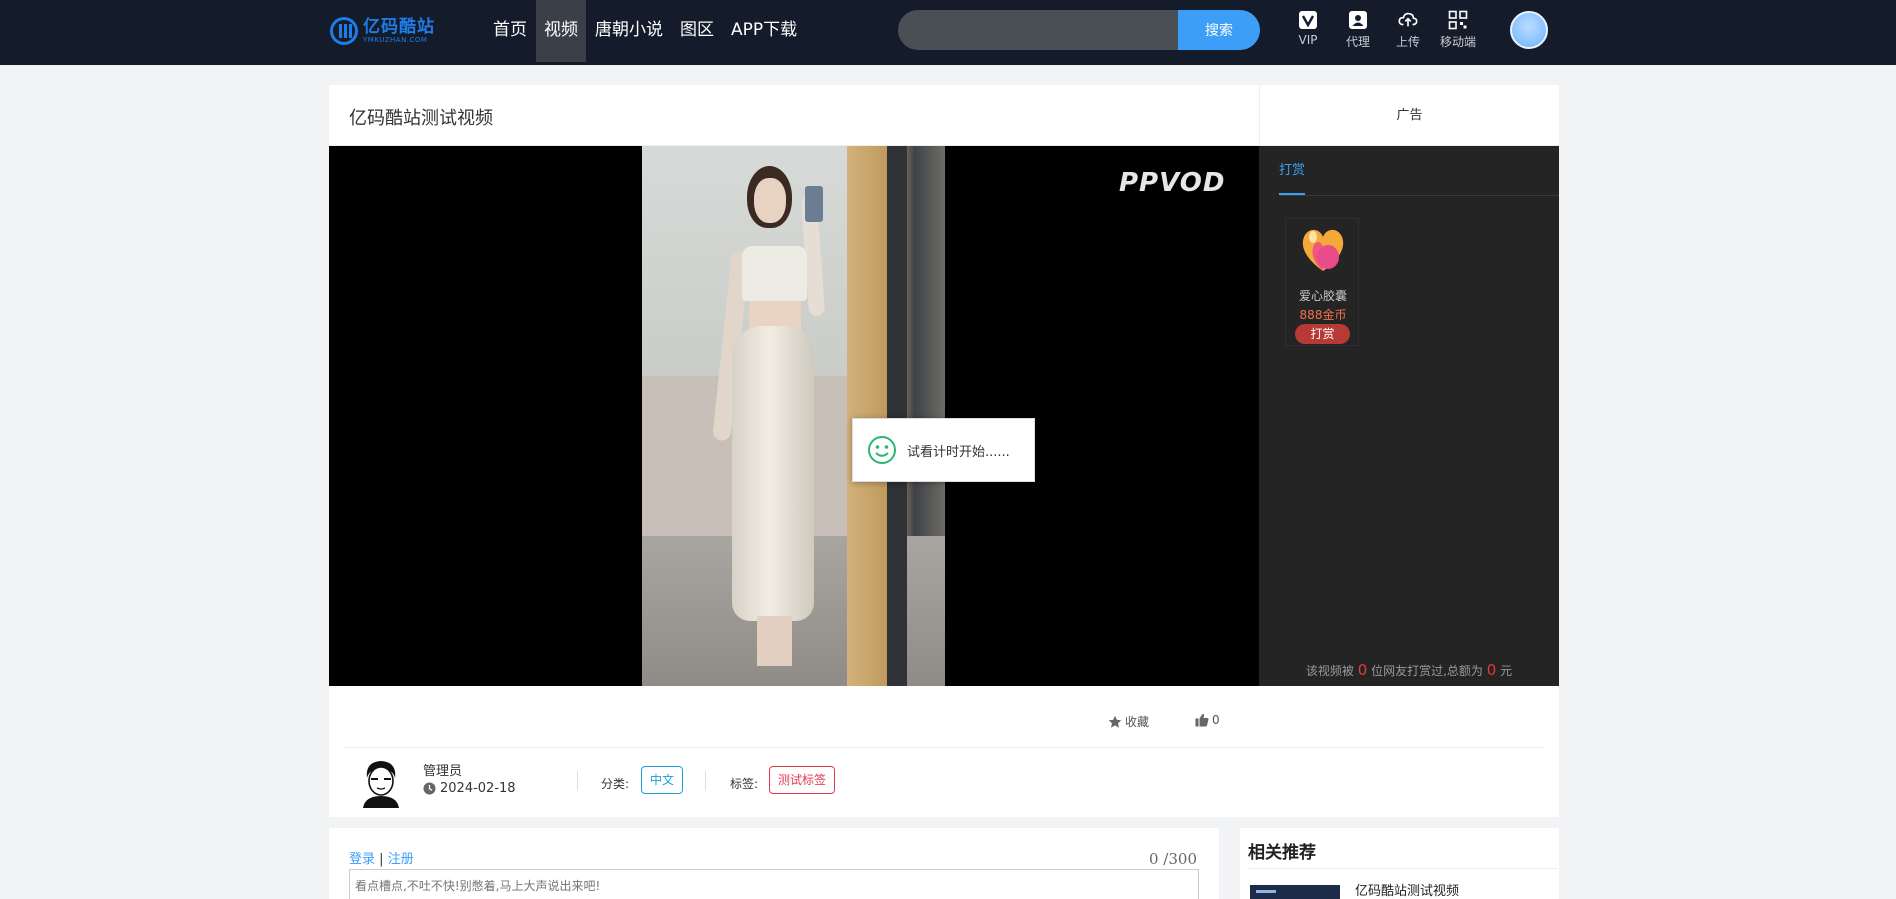 The width and height of the screenshot is (1896, 899). Describe the element at coordinates (1172, 183) in the screenshot. I see `player-watermark: PPVOD` at that location.